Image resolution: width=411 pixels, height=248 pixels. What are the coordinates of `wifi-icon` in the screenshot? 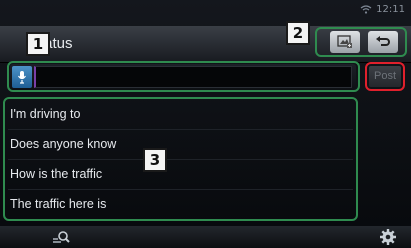 It's located at (366, 9).